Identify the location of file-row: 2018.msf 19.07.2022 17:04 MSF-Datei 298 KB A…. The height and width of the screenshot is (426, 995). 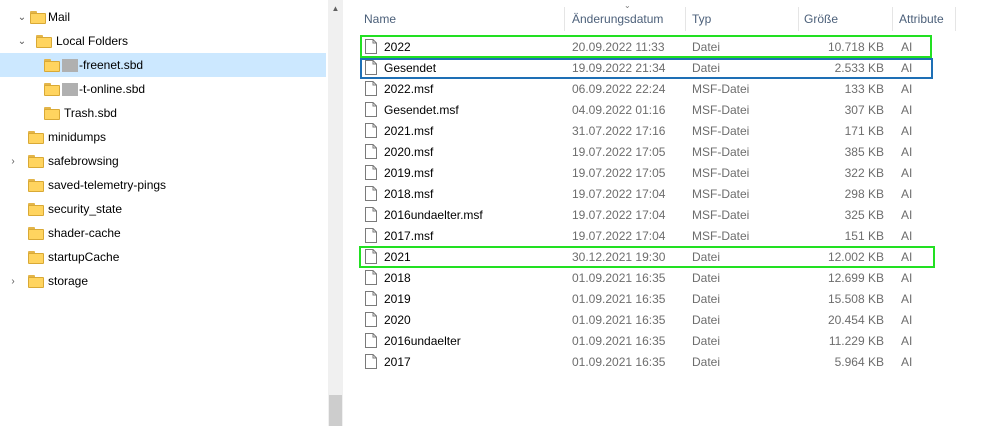
(647, 194).